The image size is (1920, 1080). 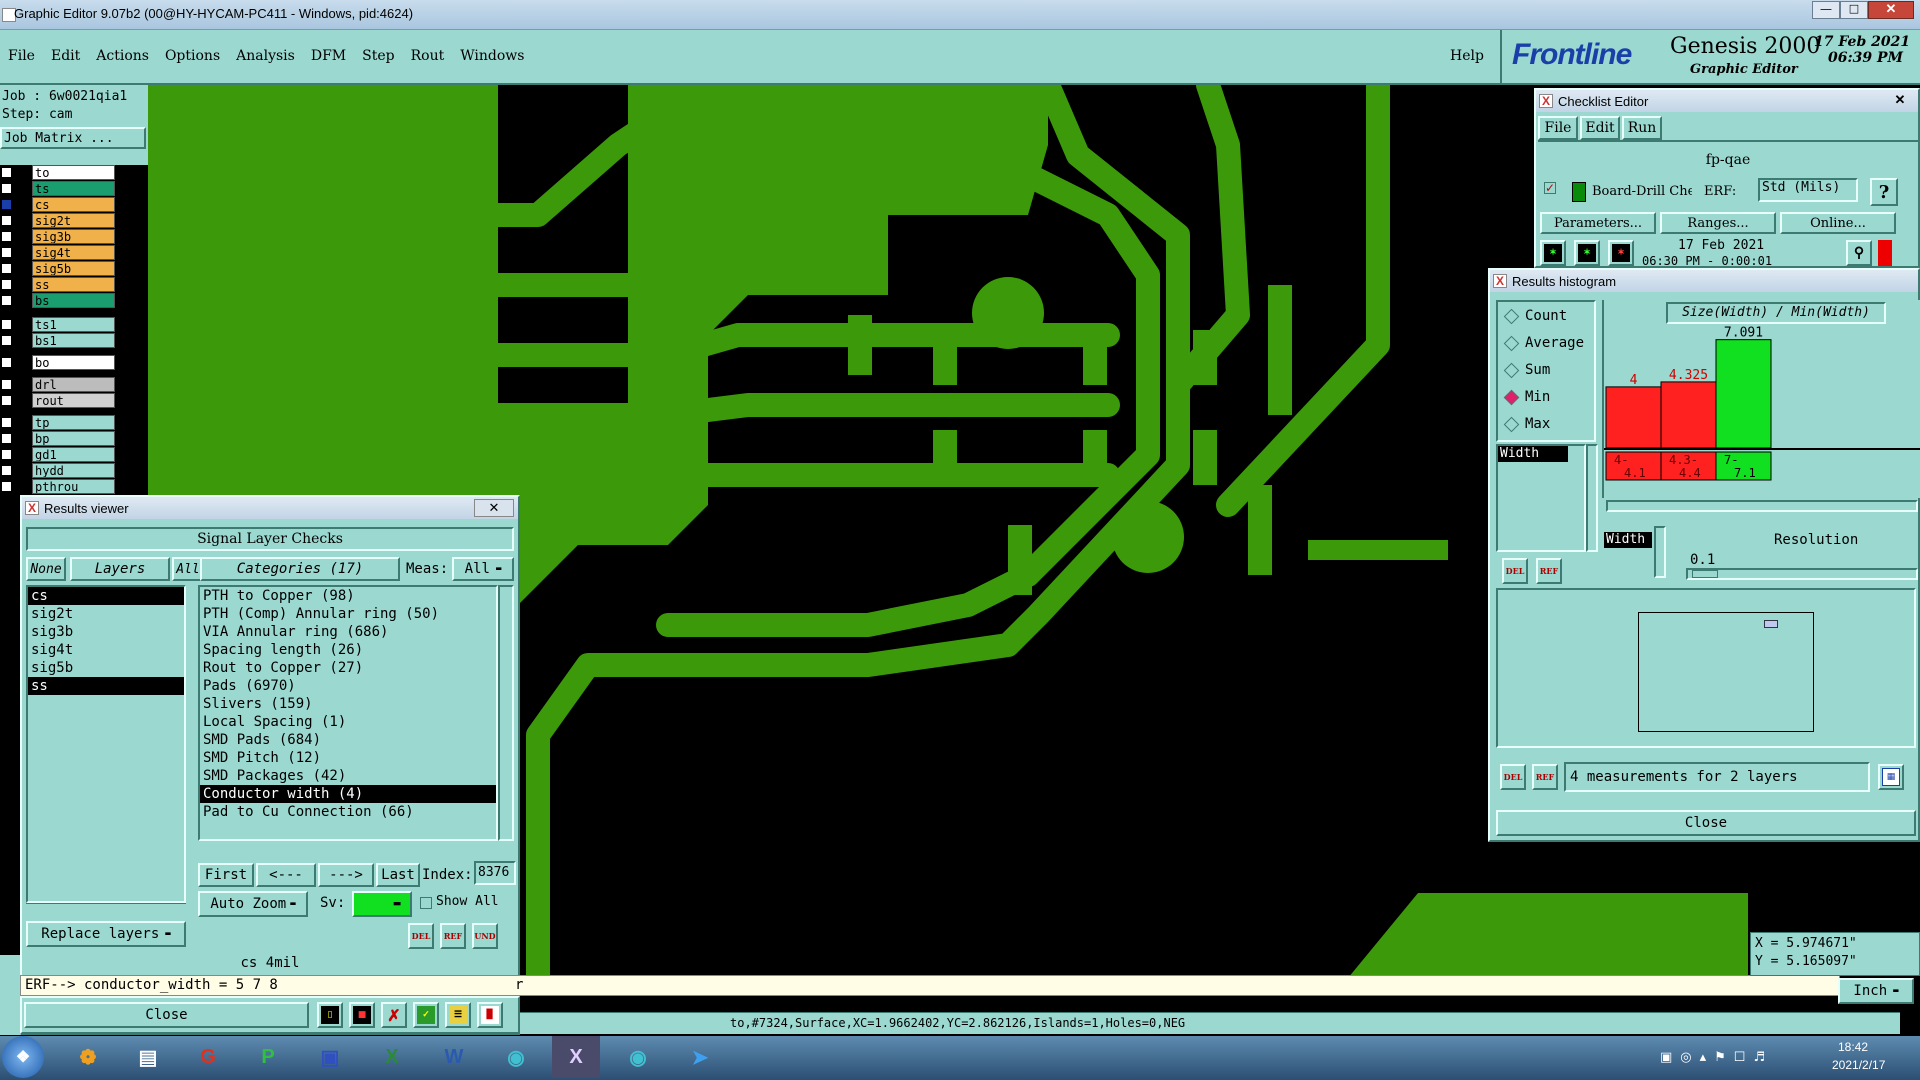 What do you see at coordinates (106, 632) in the screenshot?
I see `result-layer-item: sig3b` at bounding box center [106, 632].